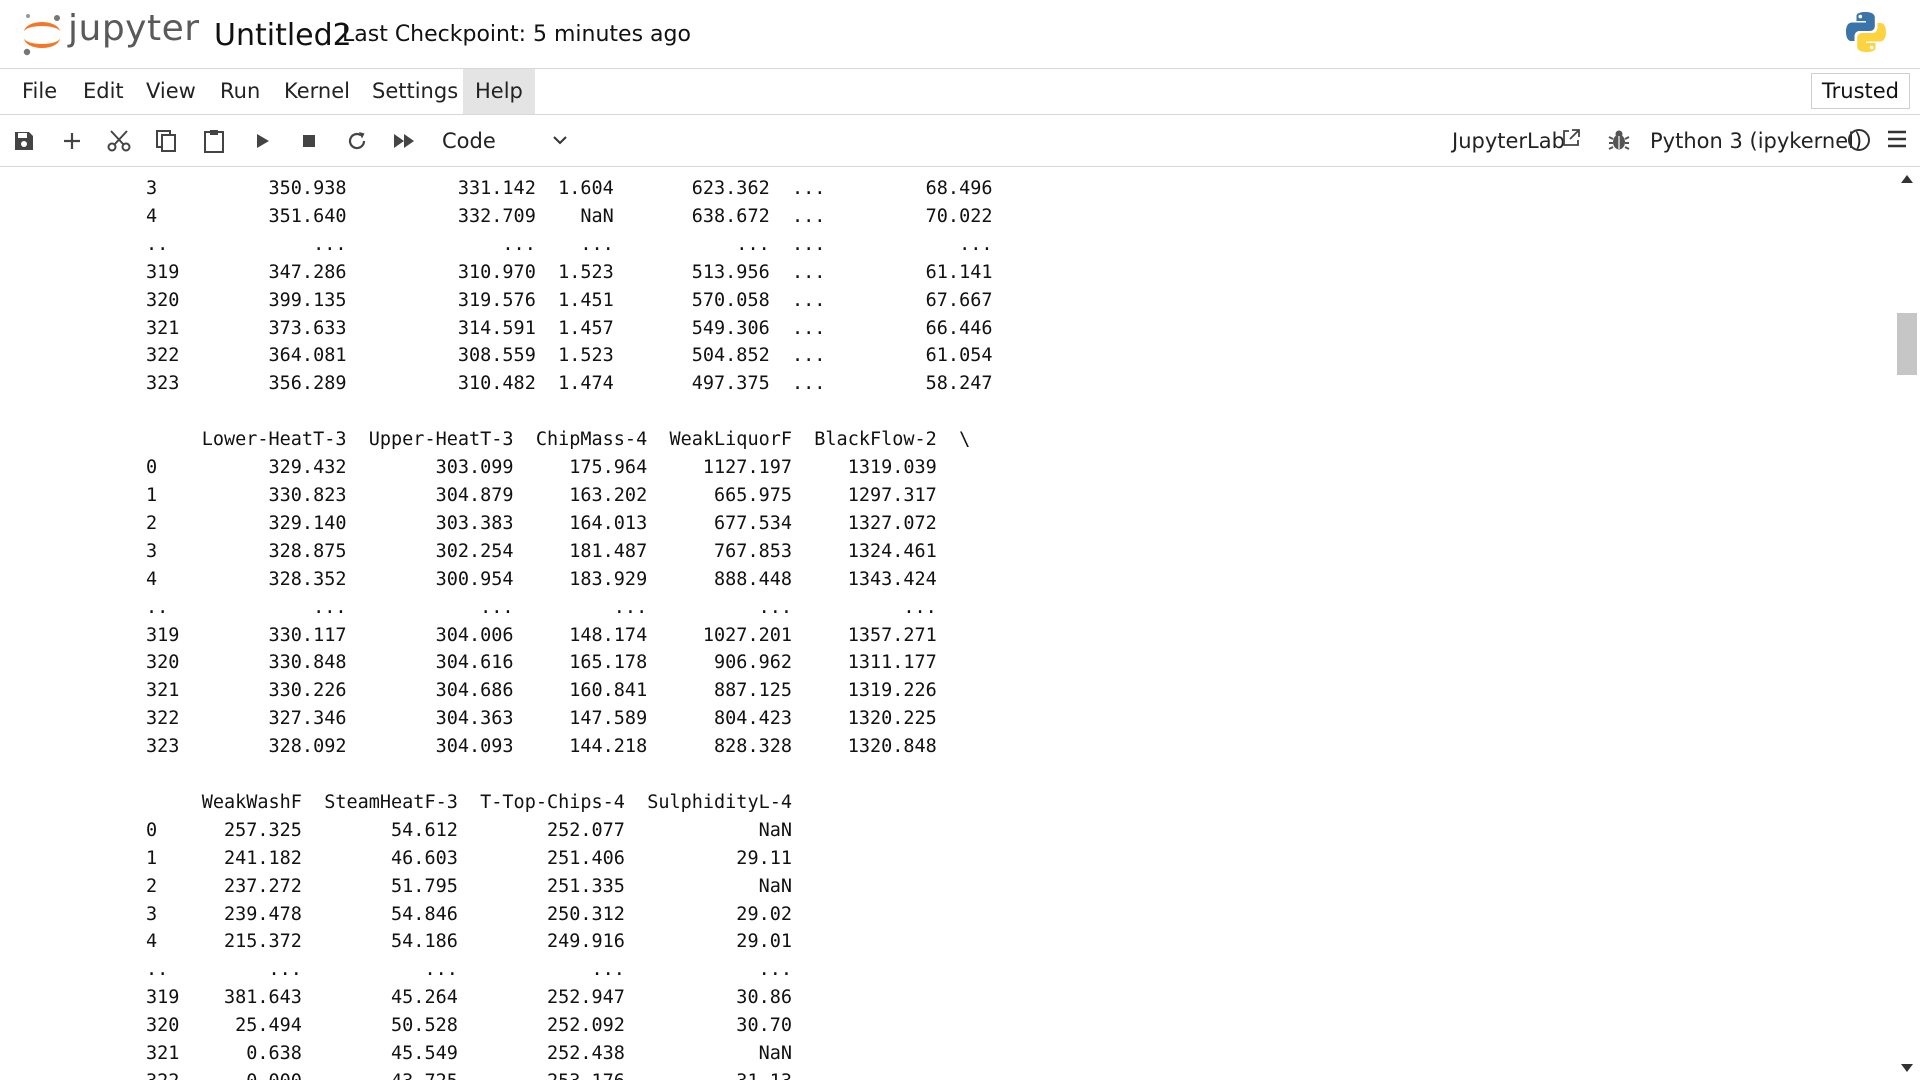 This screenshot has height=1080, width=1920. What do you see at coordinates (960, 141) in the screenshot?
I see `notebook-toolbar: Code JupyterLab Python 3 (ipykernel)` at bounding box center [960, 141].